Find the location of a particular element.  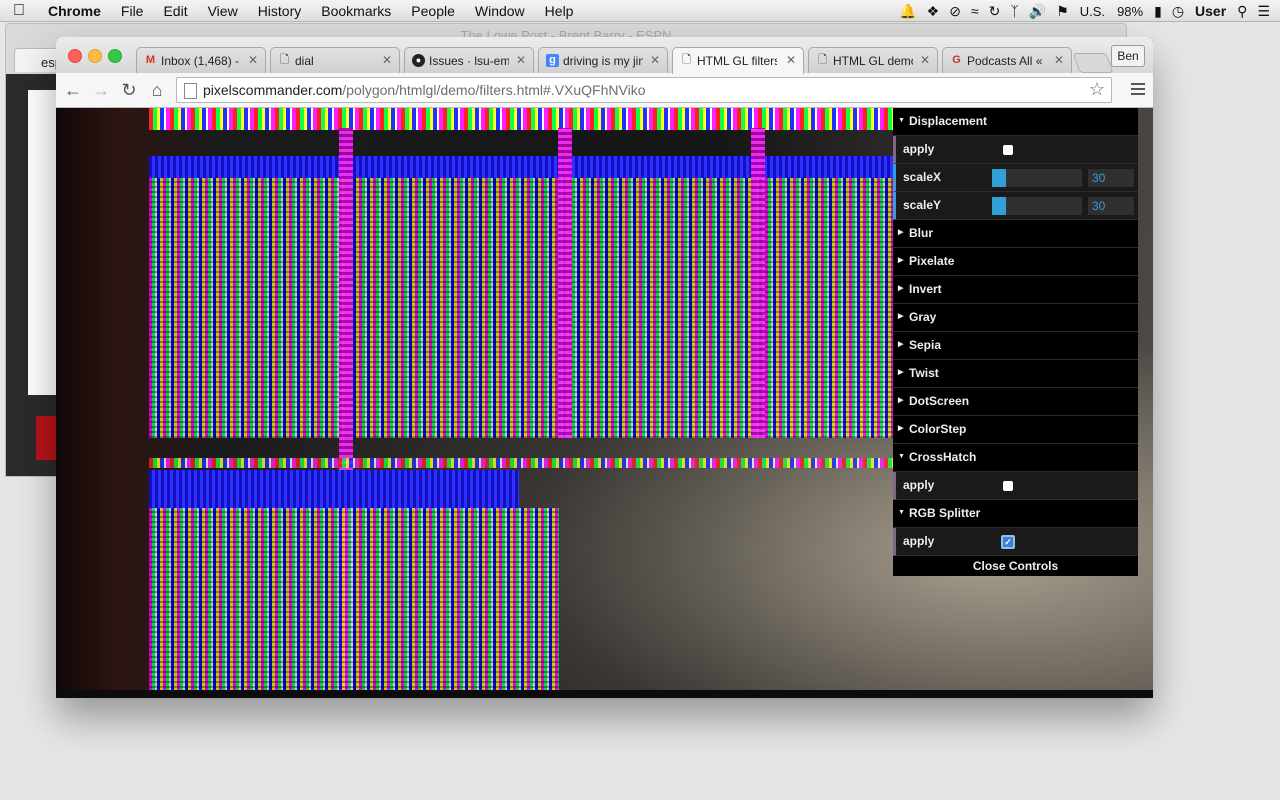

time-machine-icon: ↻ is located at coordinates (995, 11).